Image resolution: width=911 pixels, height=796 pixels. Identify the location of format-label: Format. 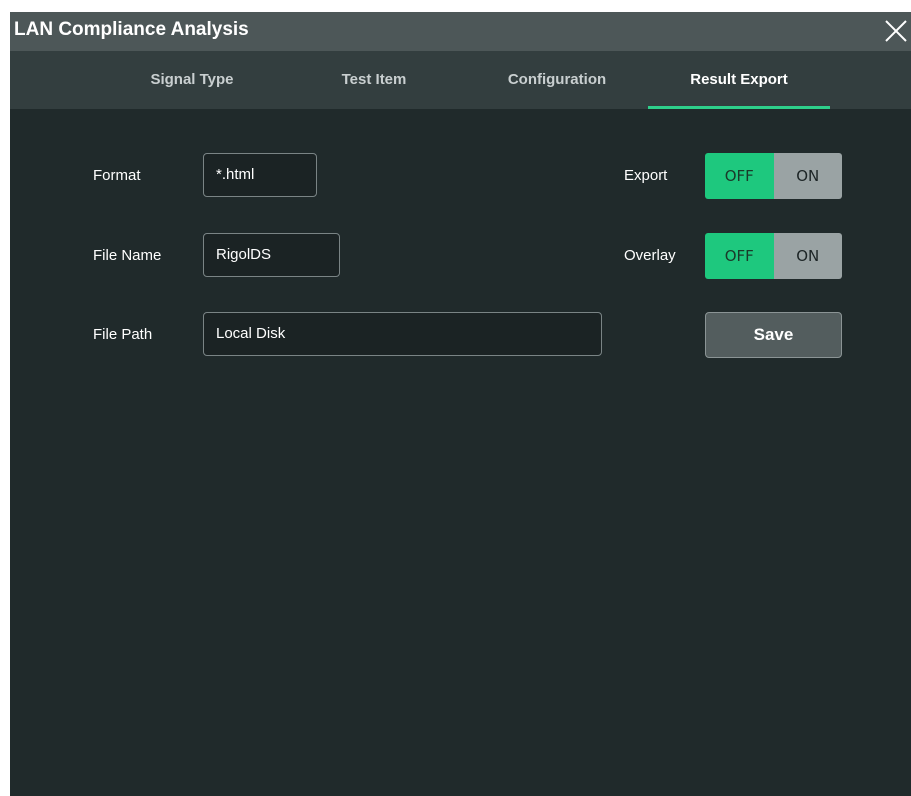
(117, 175).